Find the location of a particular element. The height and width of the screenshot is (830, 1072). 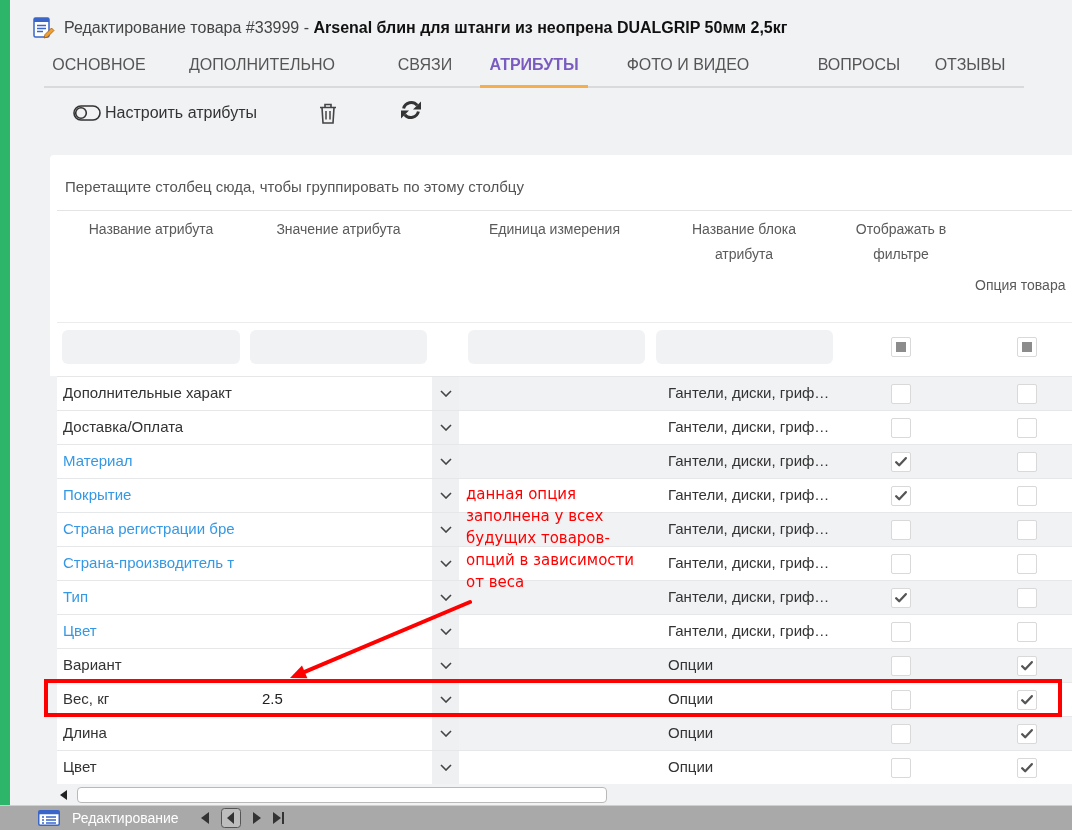

toggle-icon is located at coordinates (87, 113).